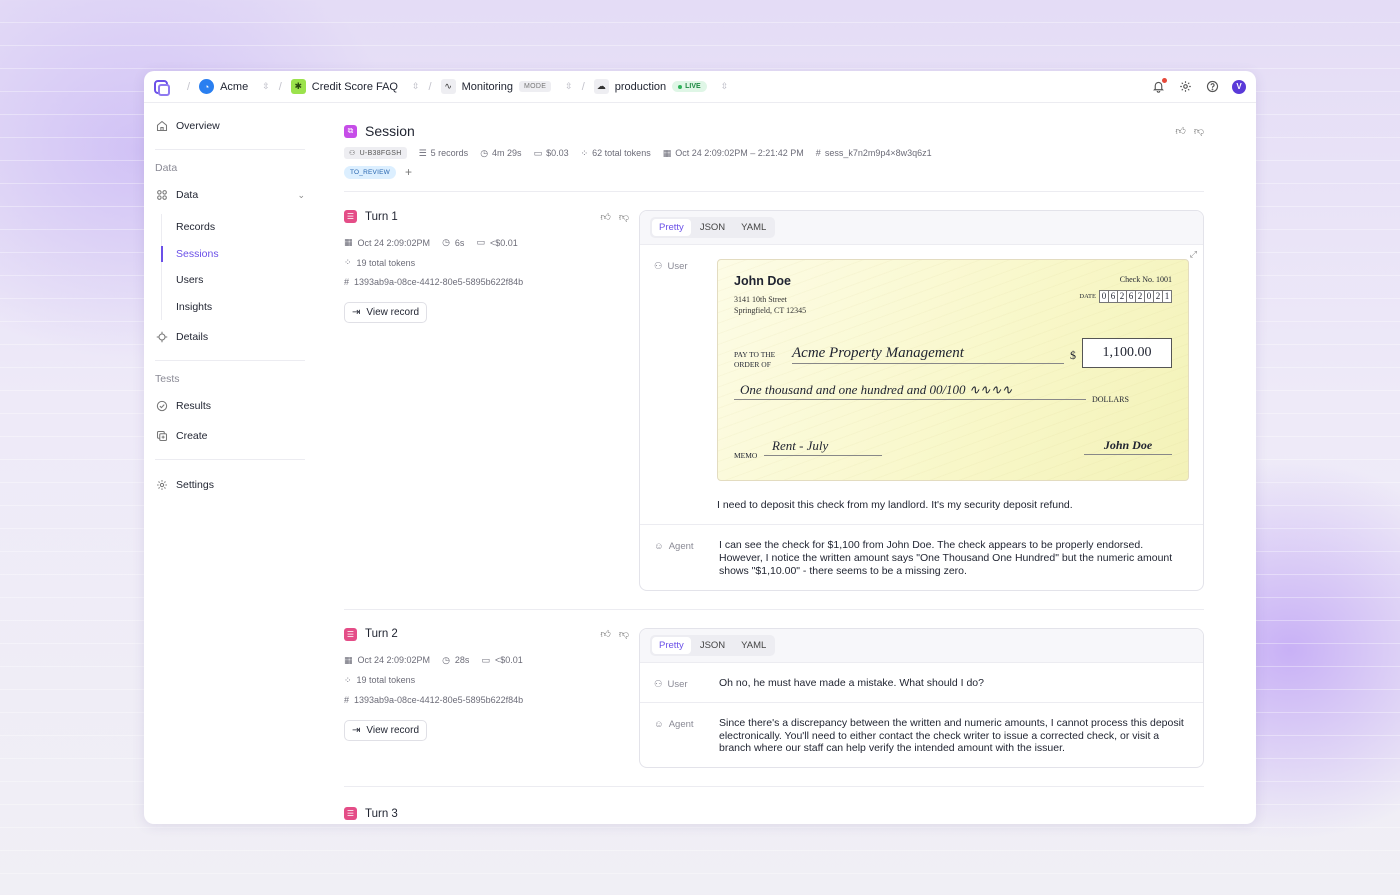  What do you see at coordinates (240, 280) in the screenshot?
I see `nav-users: Users` at bounding box center [240, 280].